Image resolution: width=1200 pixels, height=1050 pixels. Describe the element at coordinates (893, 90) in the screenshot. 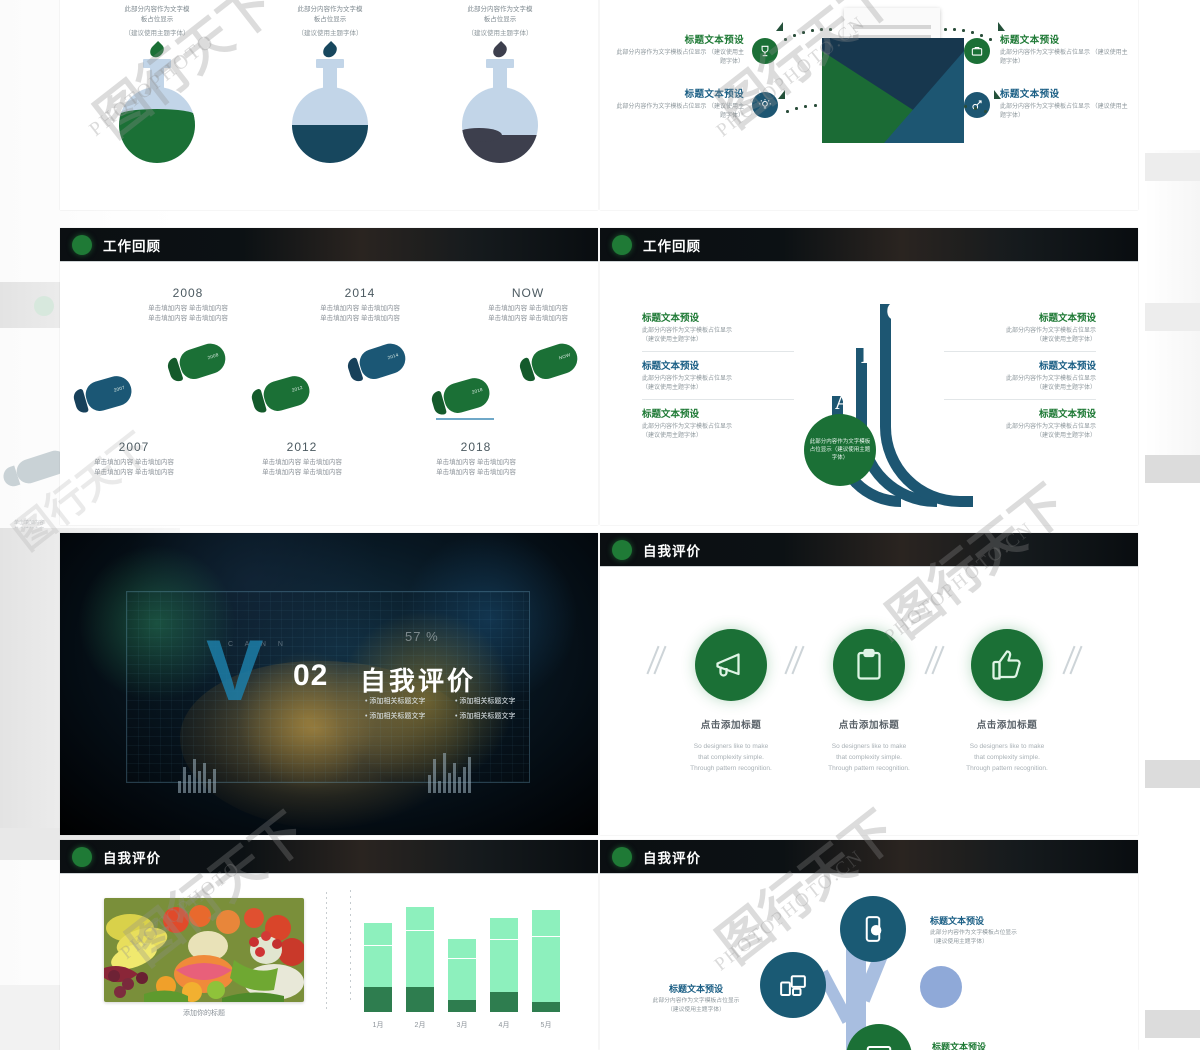

I see `envelope-icon` at that location.